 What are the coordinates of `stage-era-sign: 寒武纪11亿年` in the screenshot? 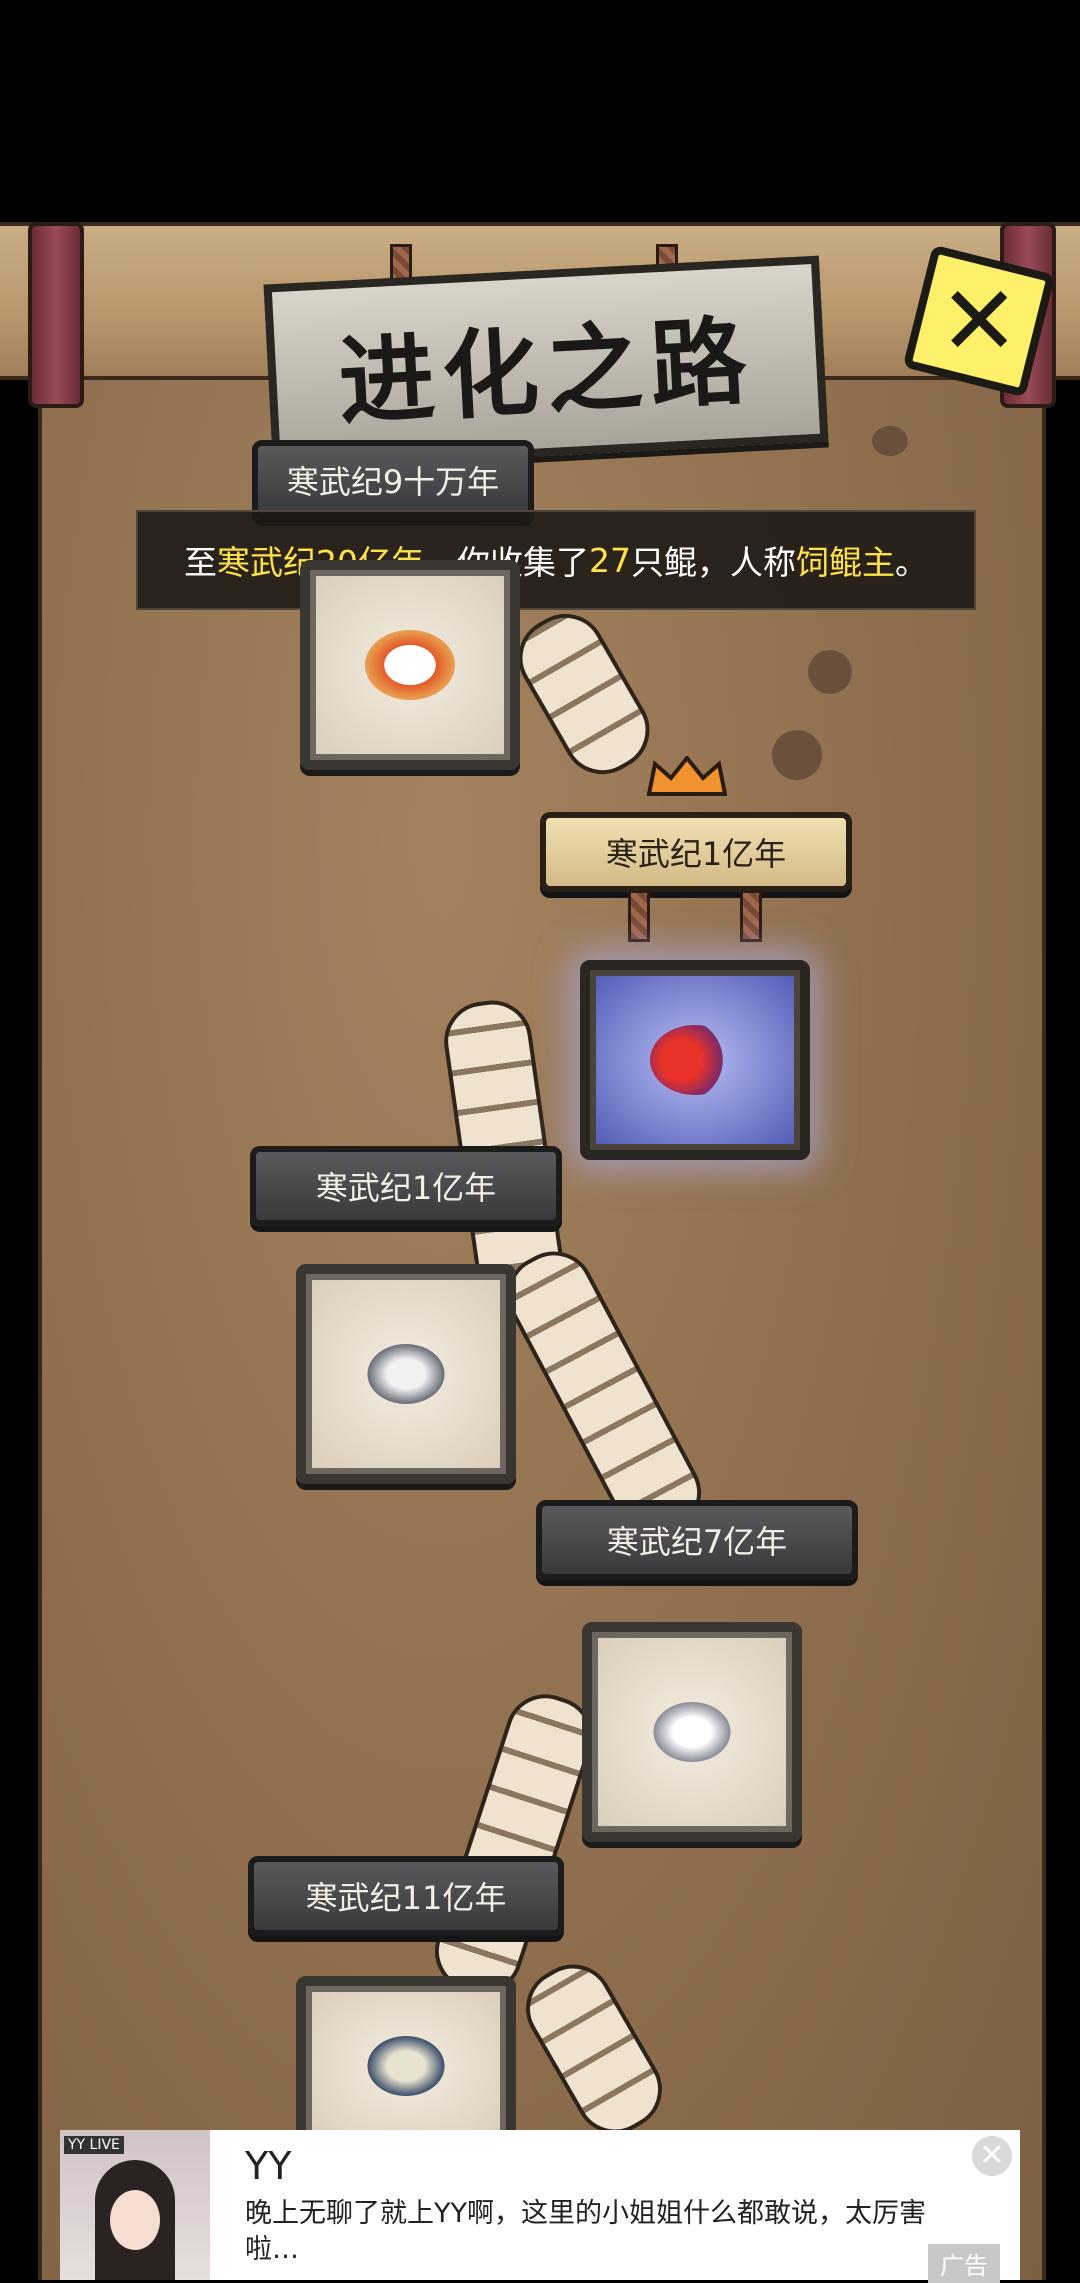 It's located at (406, 1896).